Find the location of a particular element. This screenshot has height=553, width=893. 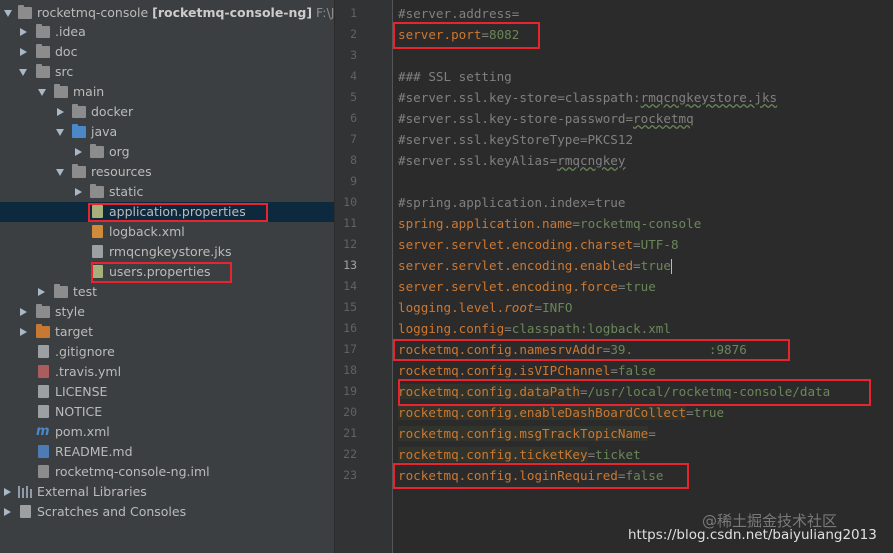

code-line: #server.ssl.keyStoreType=PKCS12 is located at coordinates (515, 139).